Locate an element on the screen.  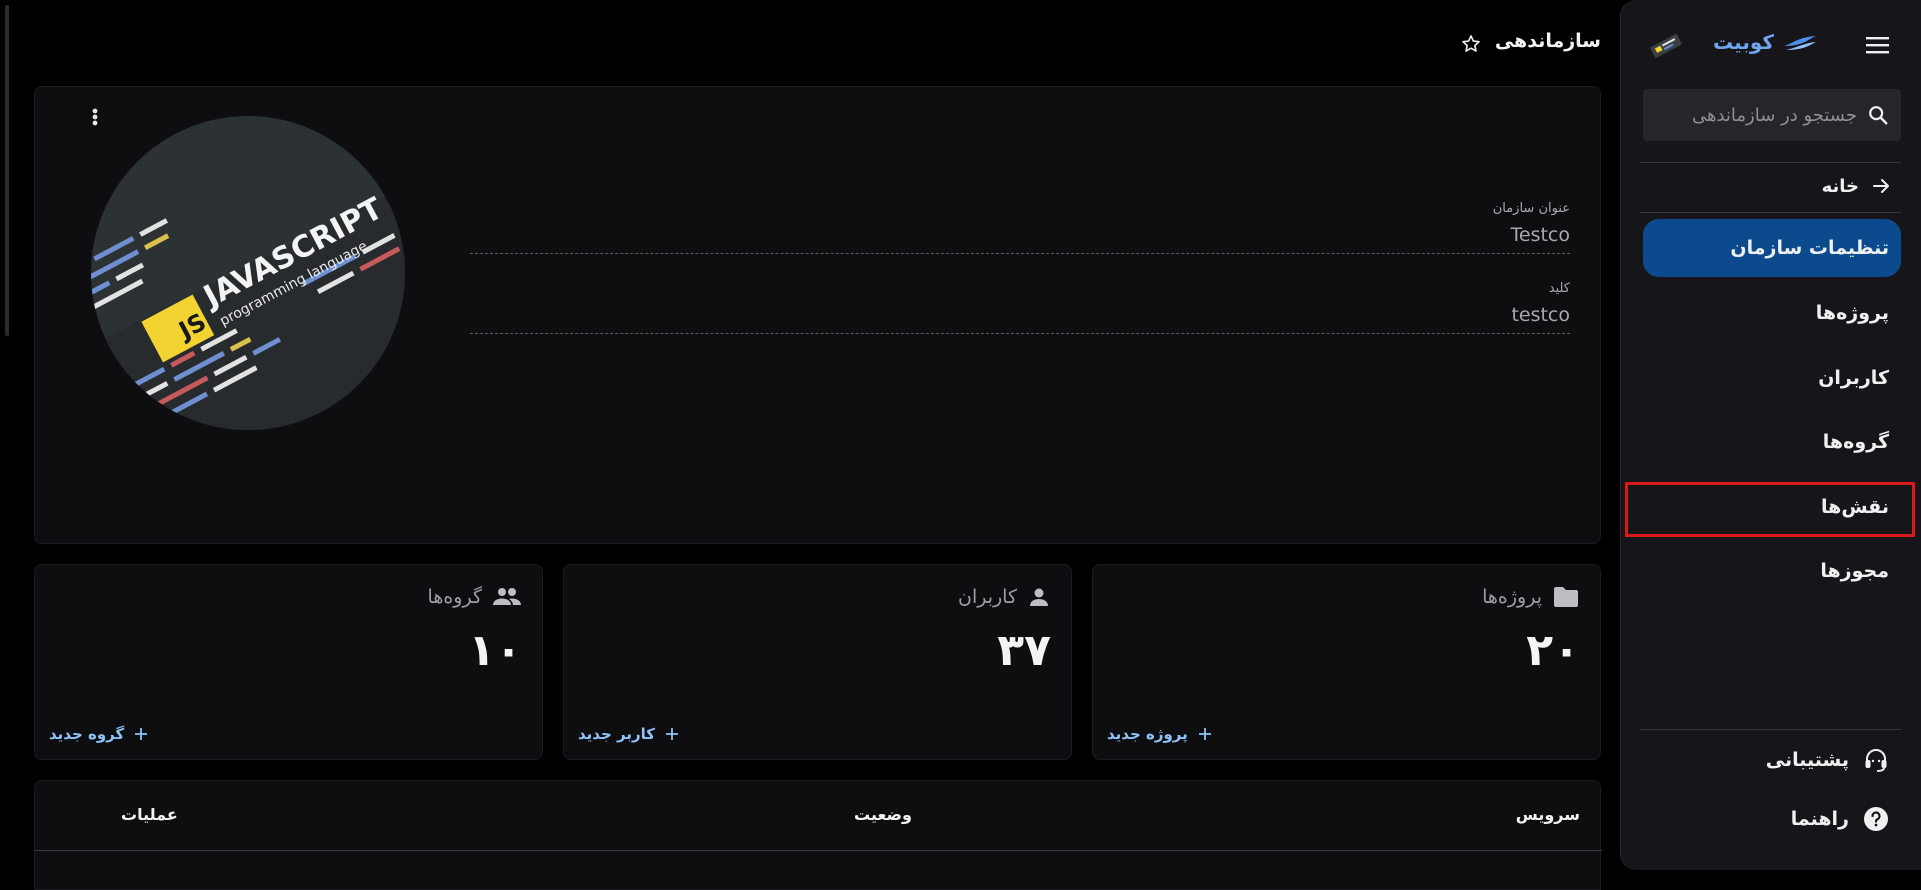
sidebar-item-org-settings: تنظیمات سازمان is located at coordinates (1772, 248).